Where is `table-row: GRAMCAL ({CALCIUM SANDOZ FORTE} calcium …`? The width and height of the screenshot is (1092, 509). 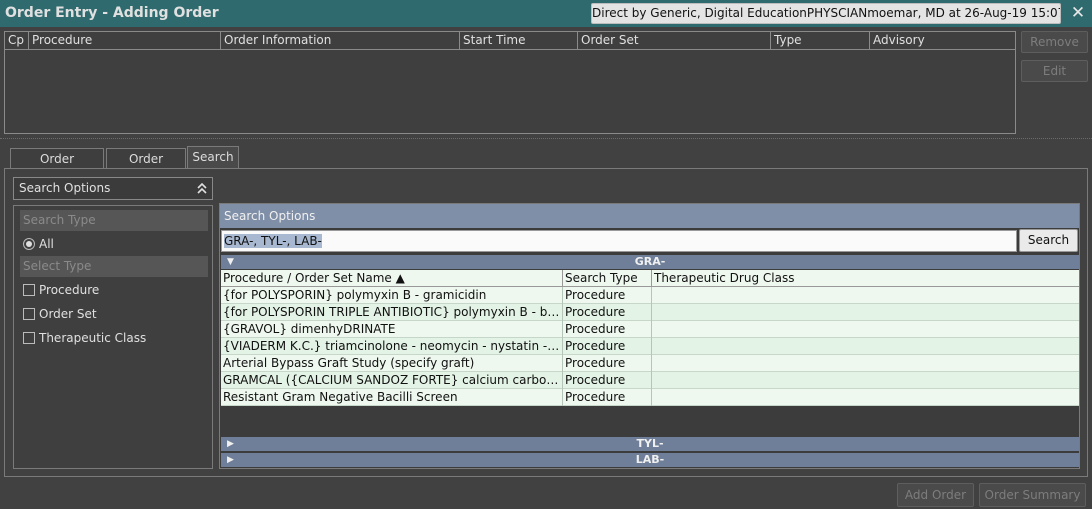
table-row: GRAMCAL ({CALCIUM SANDOZ FORTE} calcium … is located at coordinates (650, 380).